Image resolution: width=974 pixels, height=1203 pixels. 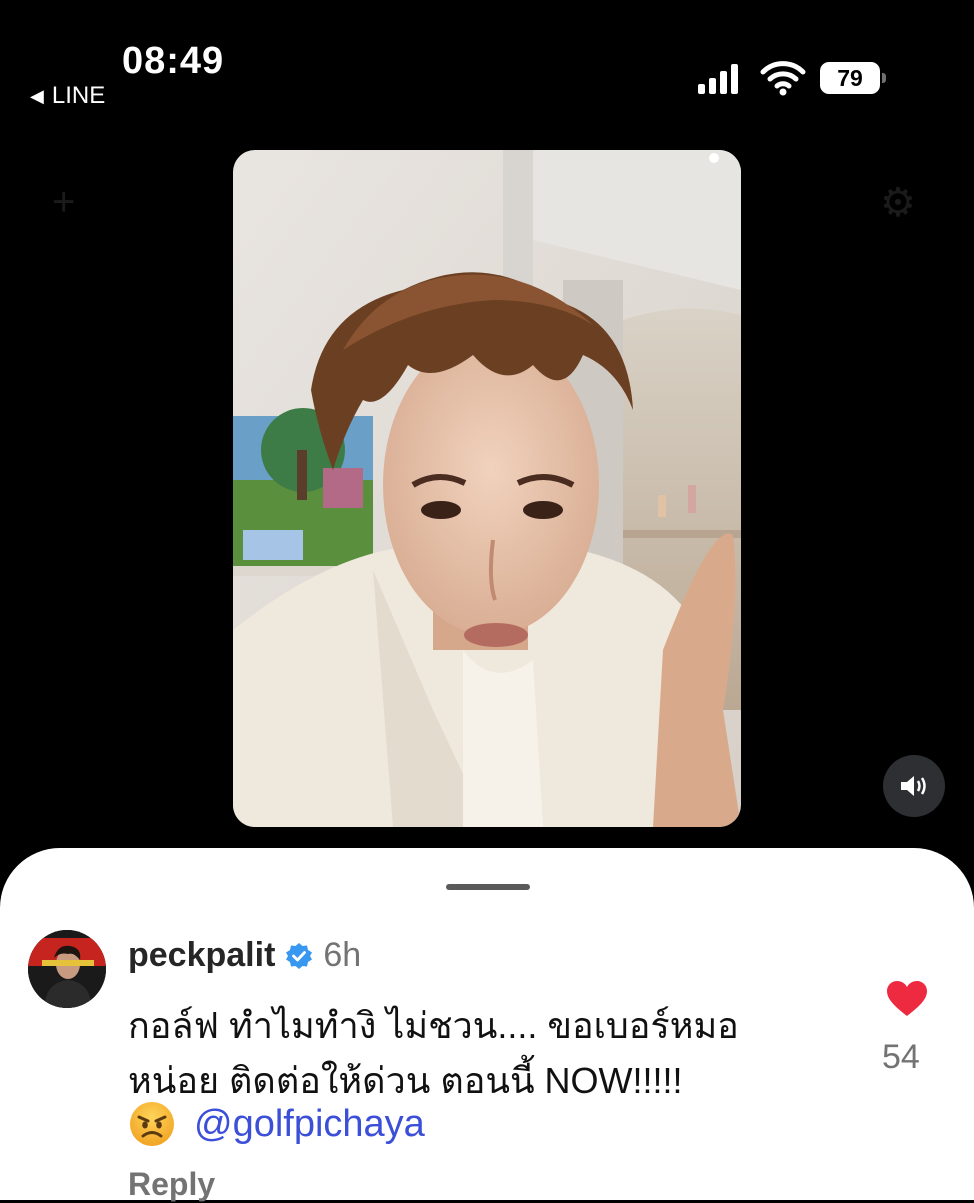 I want to click on sound-toggle-button, so click(x=914, y=786).